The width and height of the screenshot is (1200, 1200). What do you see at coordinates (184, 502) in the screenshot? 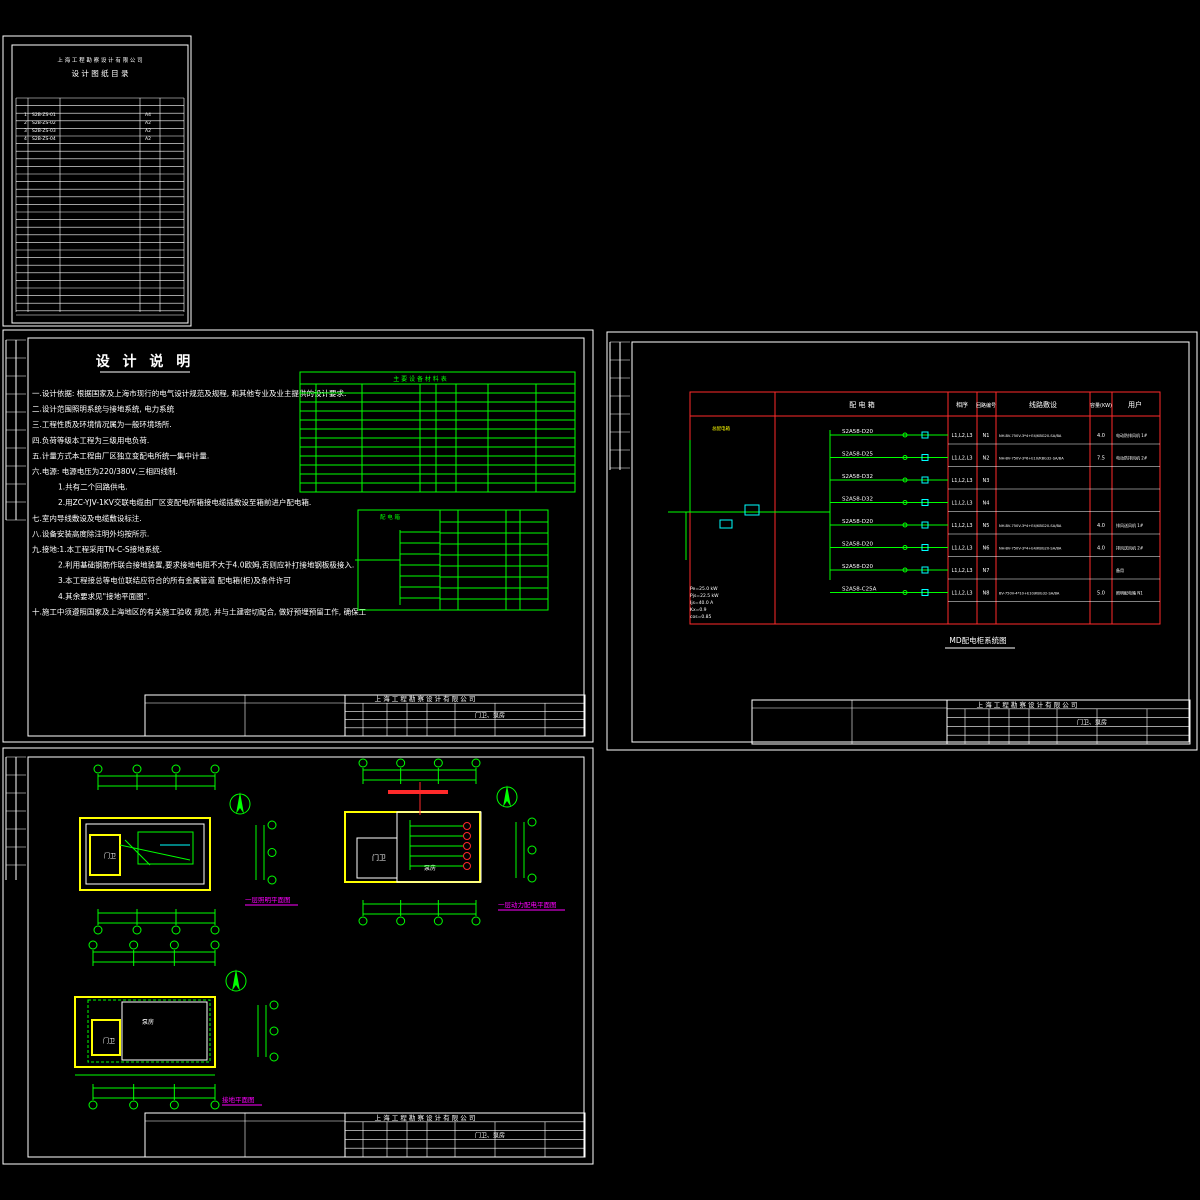
I see `note-line: 2.用ZC-YJV-1KV交联电缆由厂区变配电所箱接电缆插敷设至箱前进户配电箱.` at bounding box center [184, 502].